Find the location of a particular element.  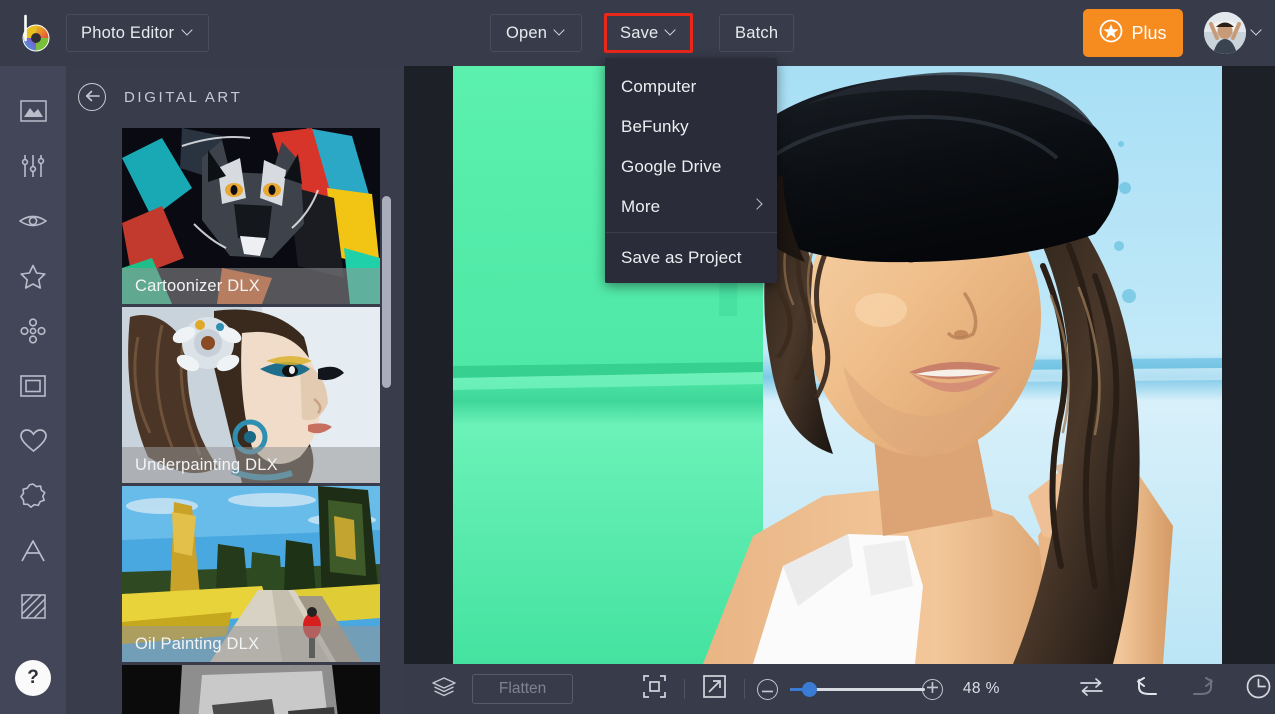

zoom-out-button is located at coordinates (768, 689).